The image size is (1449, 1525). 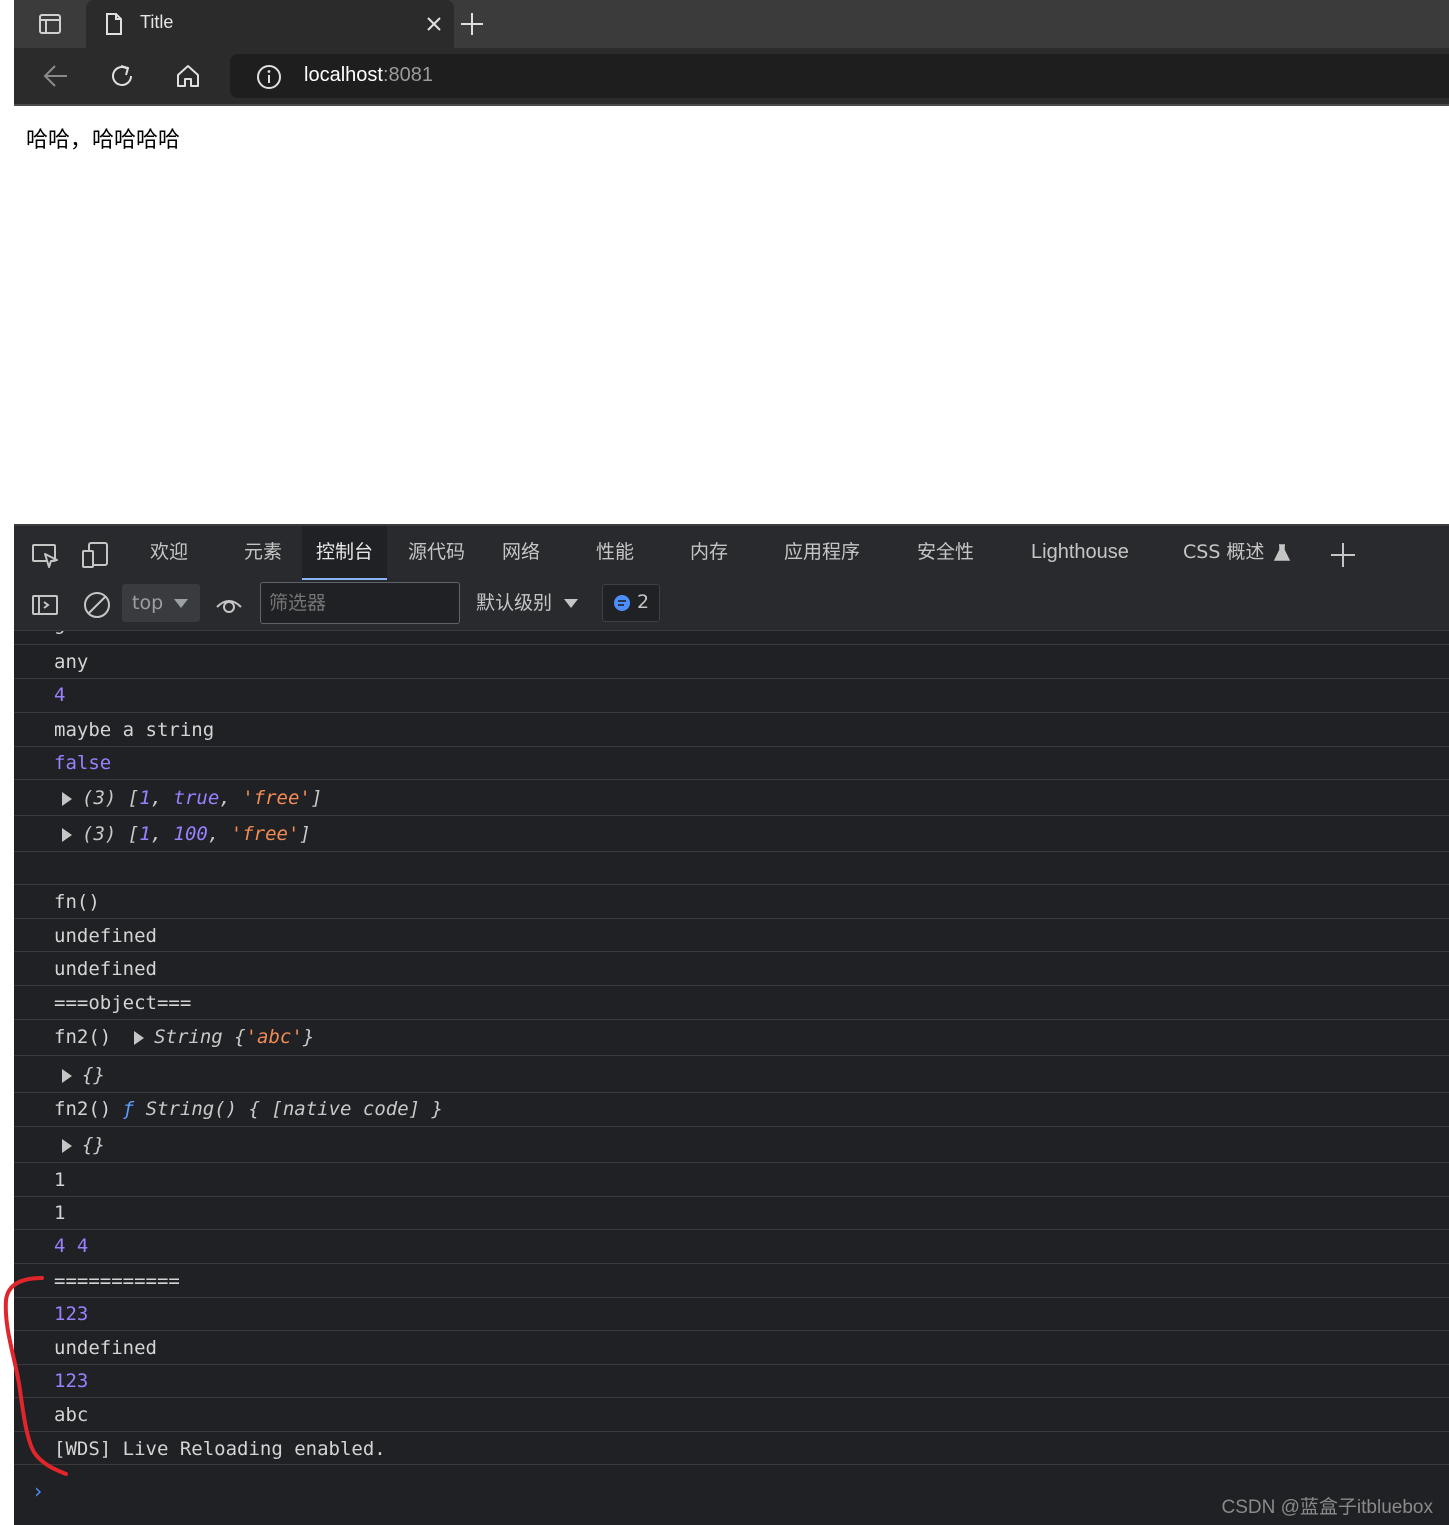 What do you see at coordinates (45, 605) in the screenshot?
I see `sidebar-toggle-icon` at bounding box center [45, 605].